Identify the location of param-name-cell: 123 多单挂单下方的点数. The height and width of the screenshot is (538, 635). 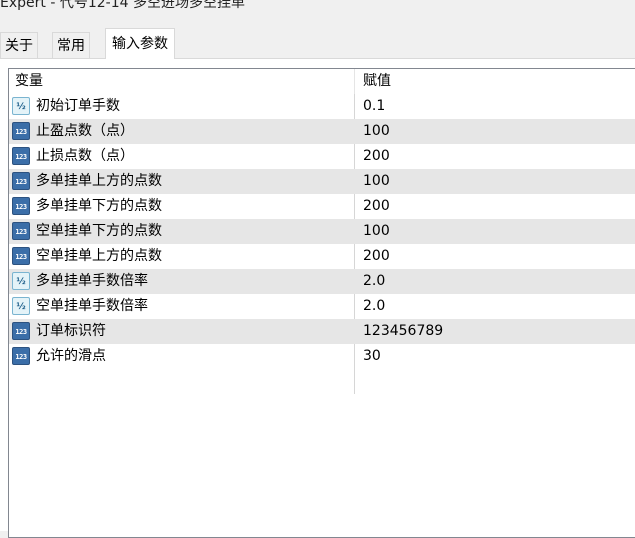
(181, 206).